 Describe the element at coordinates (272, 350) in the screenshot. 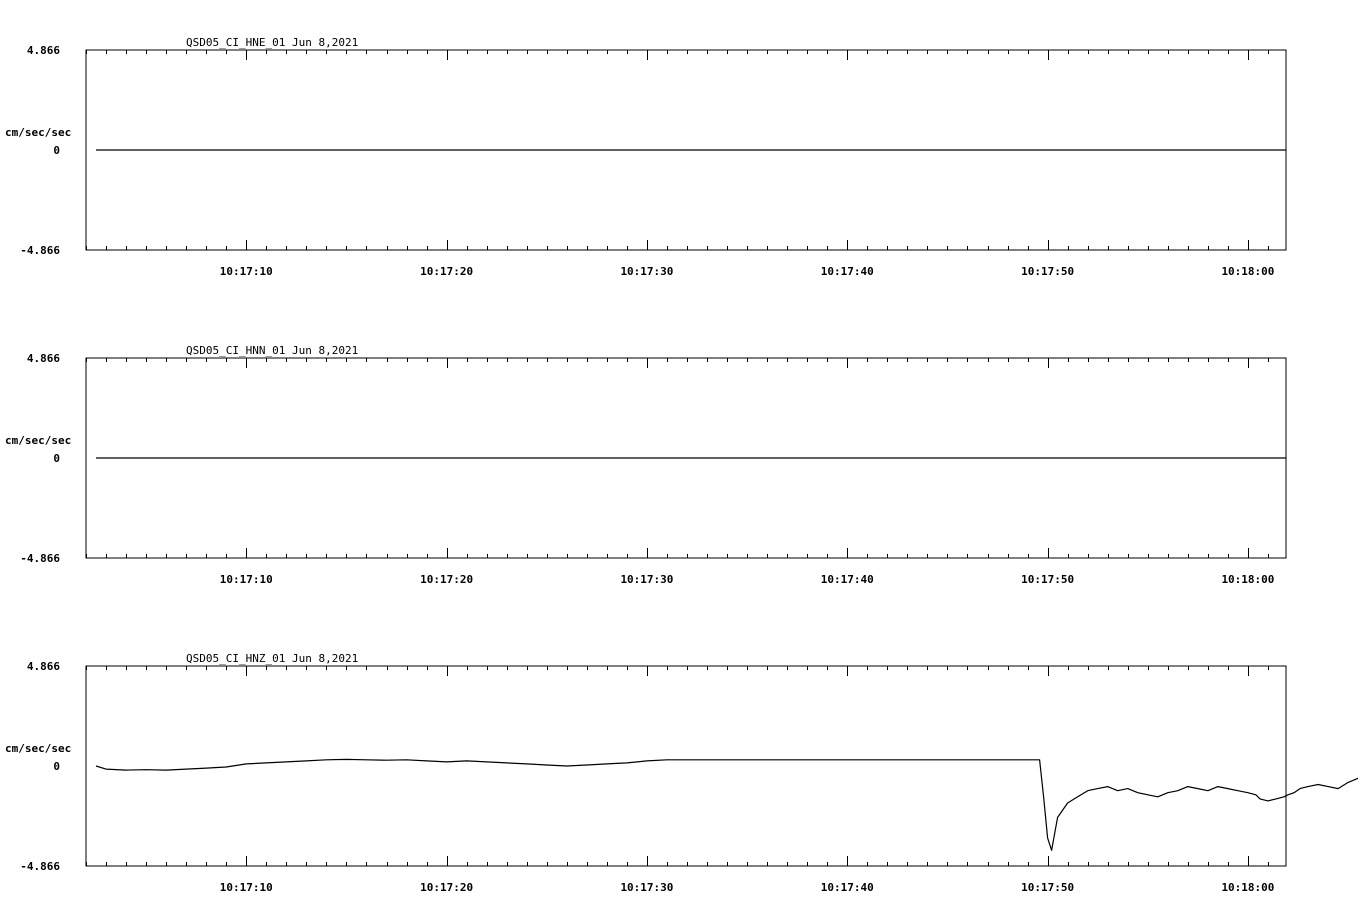

I see `panel-title: QSD05_CI_HNN_01 Jun 8,2021` at that location.